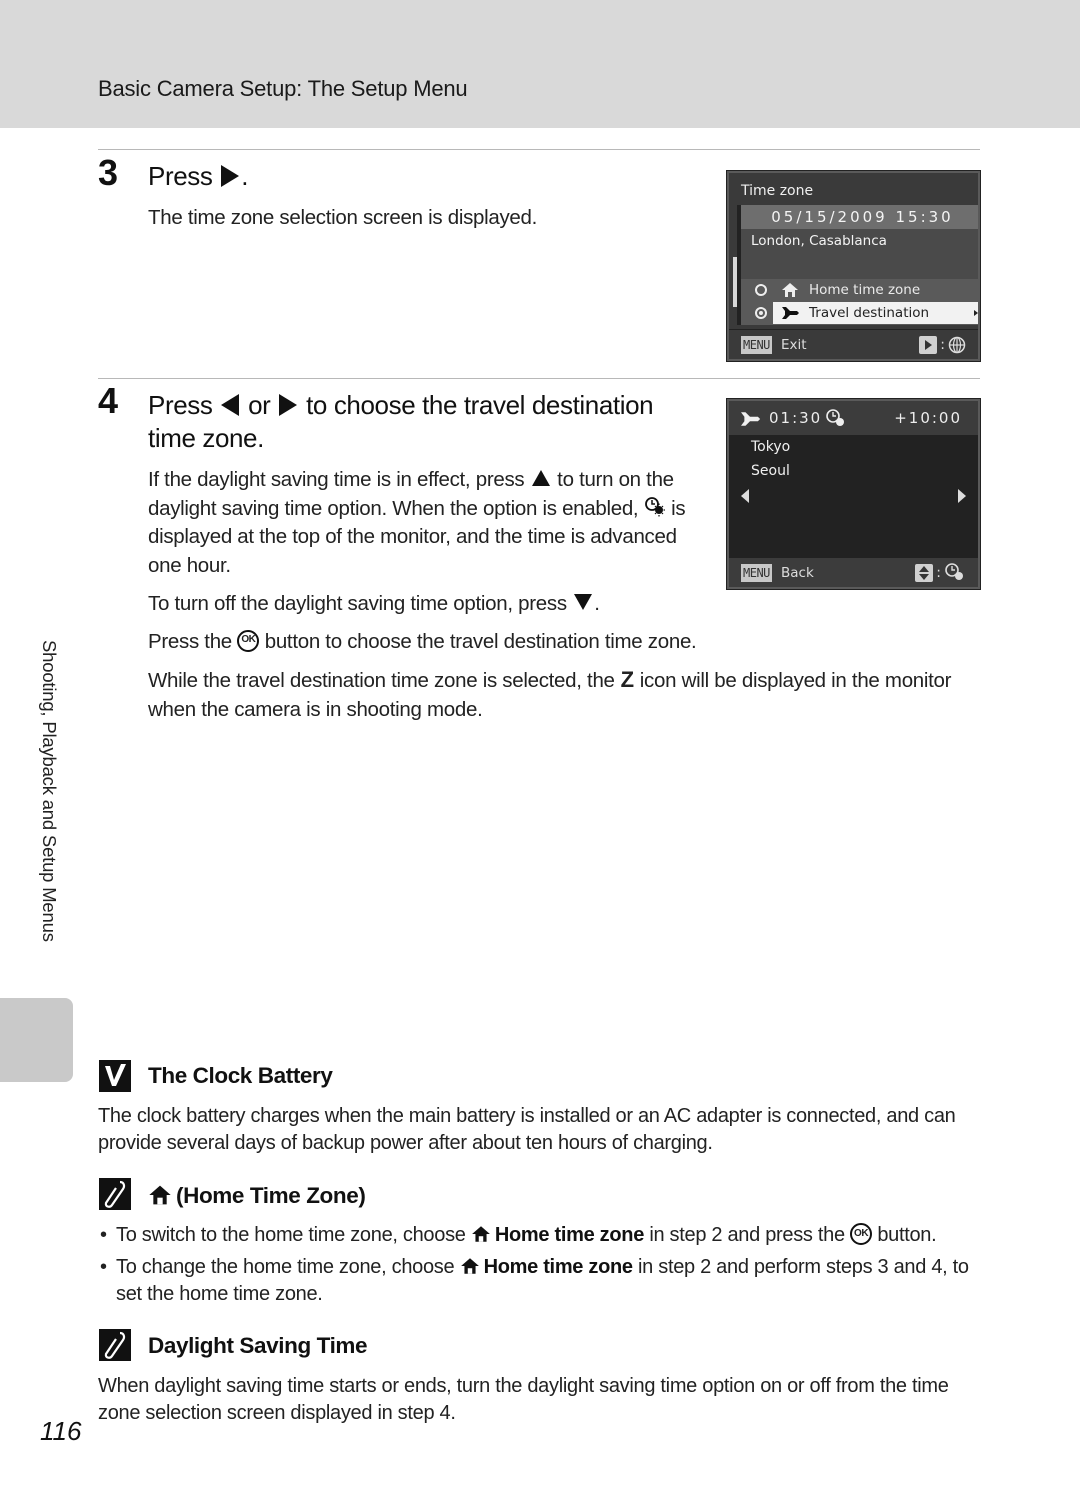 Image resolution: width=1080 pixels, height=1486 pixels. What do you see at coordinates (291, 1235) in the screenshot?
I see `text: To switch to the home time zone, choose` at bounding box center [291, 1235].